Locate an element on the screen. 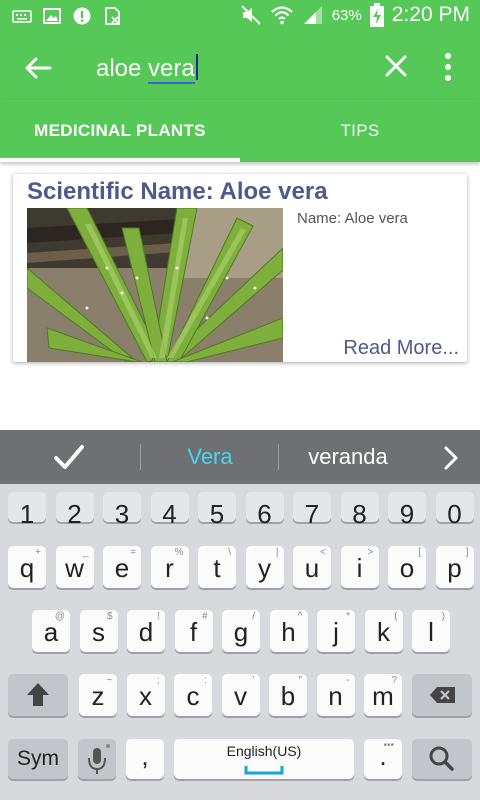  search-icon is located at coordinates (441, 758).